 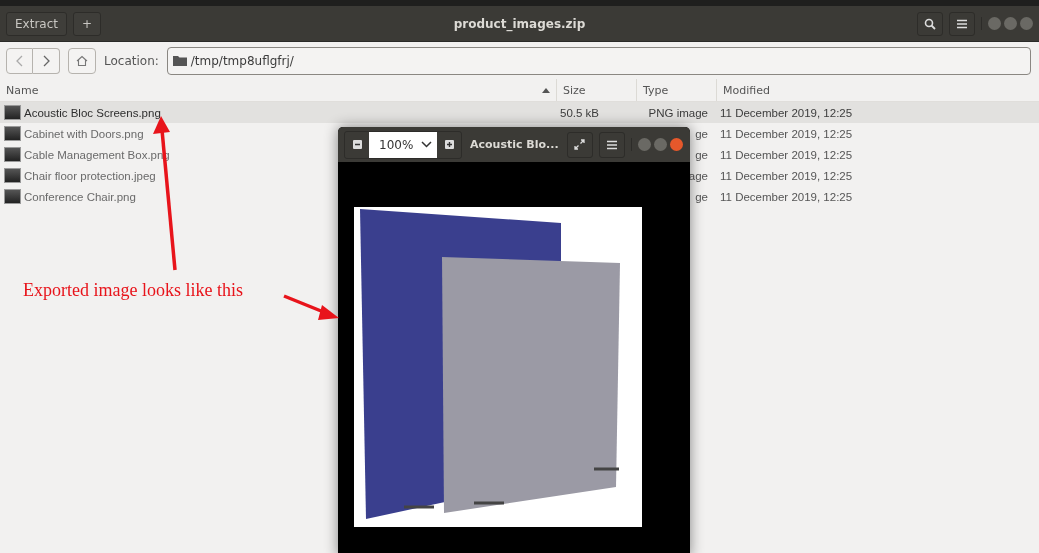 I want to click on expand-arrows-icon, so click(x=580, y=144).